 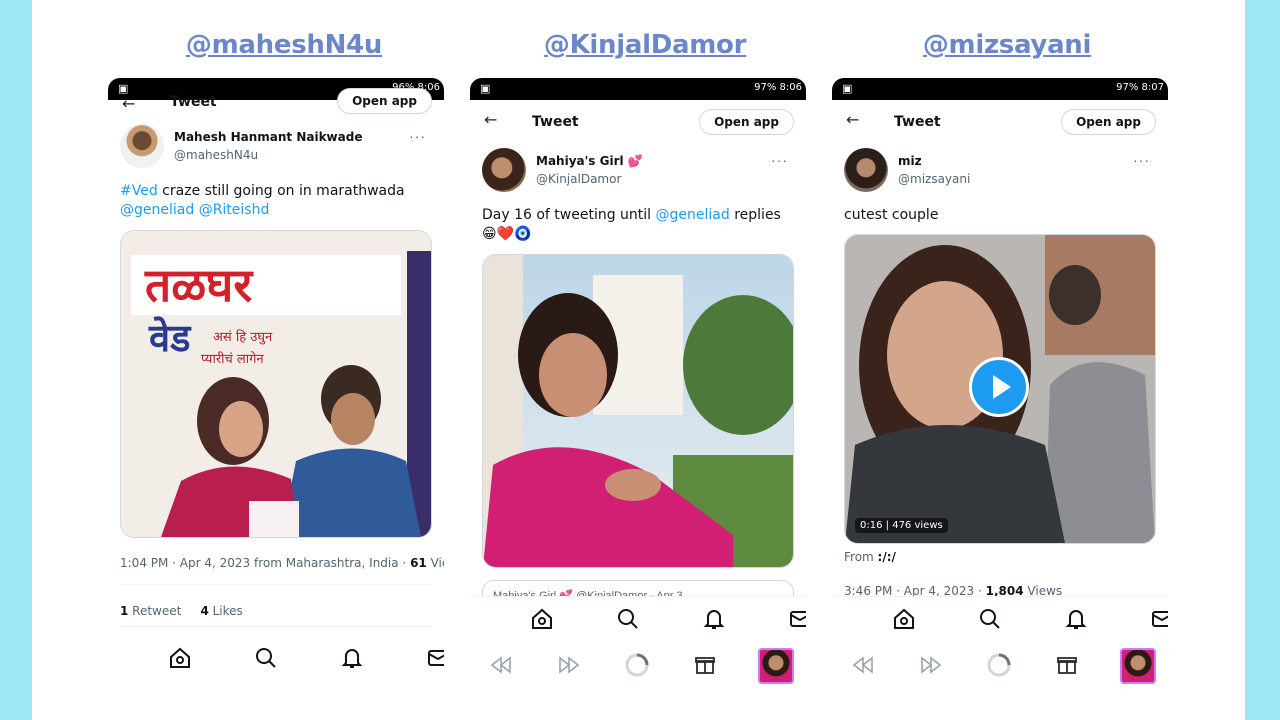 I want to click on tweet-body: craze still going on in marathwada, so click(x=281, y=191).